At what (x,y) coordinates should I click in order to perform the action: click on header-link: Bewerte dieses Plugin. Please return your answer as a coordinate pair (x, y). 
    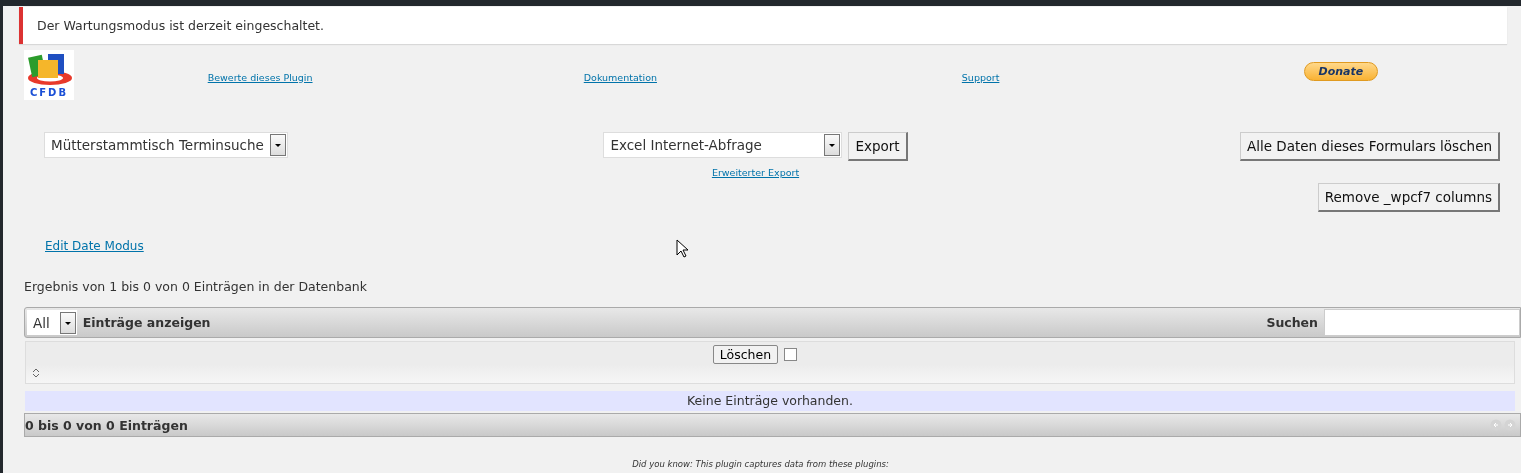
    Looking at the image, I should click on (260, 77).